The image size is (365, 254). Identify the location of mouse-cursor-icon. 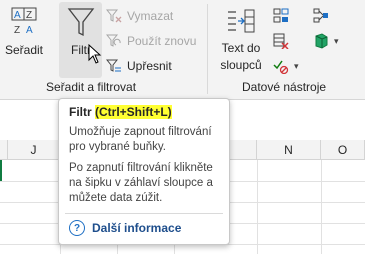
(95, 54).